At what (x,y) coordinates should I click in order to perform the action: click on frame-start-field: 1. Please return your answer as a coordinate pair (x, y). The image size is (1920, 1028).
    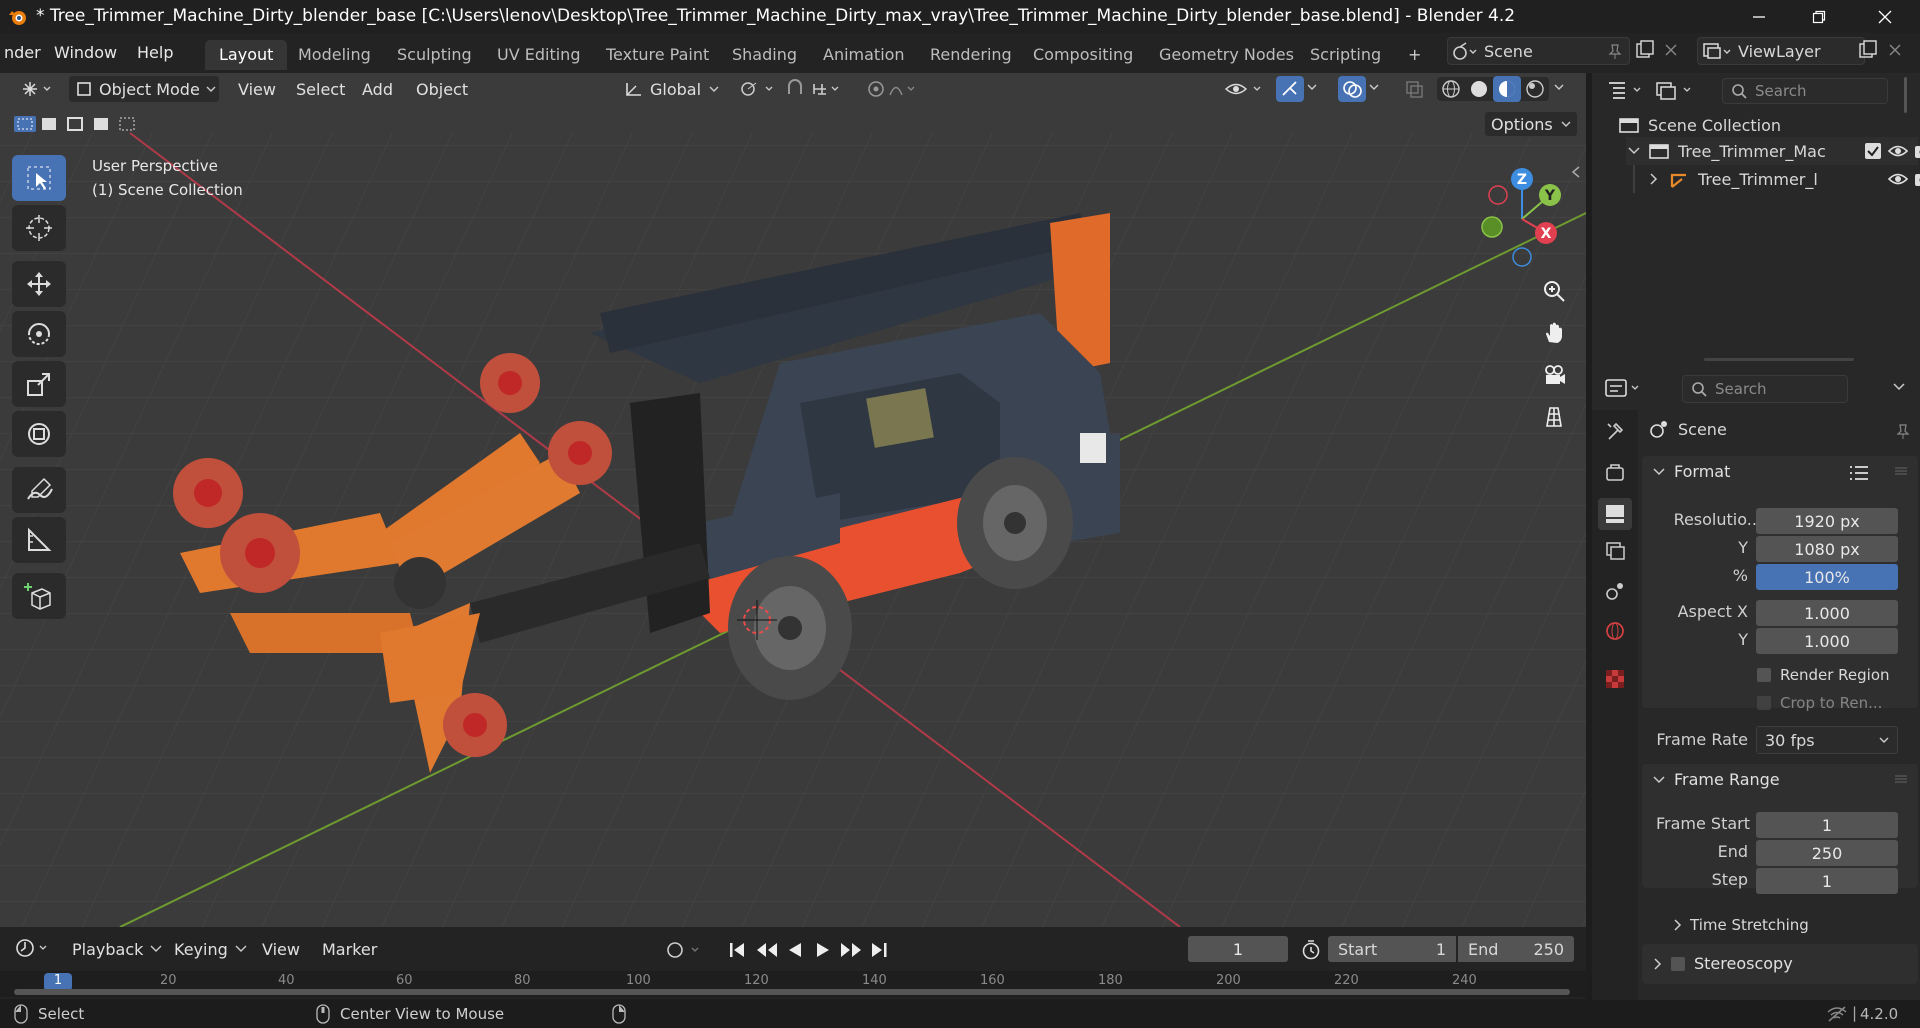
    Looking at the image, I should click on (1827, 825).